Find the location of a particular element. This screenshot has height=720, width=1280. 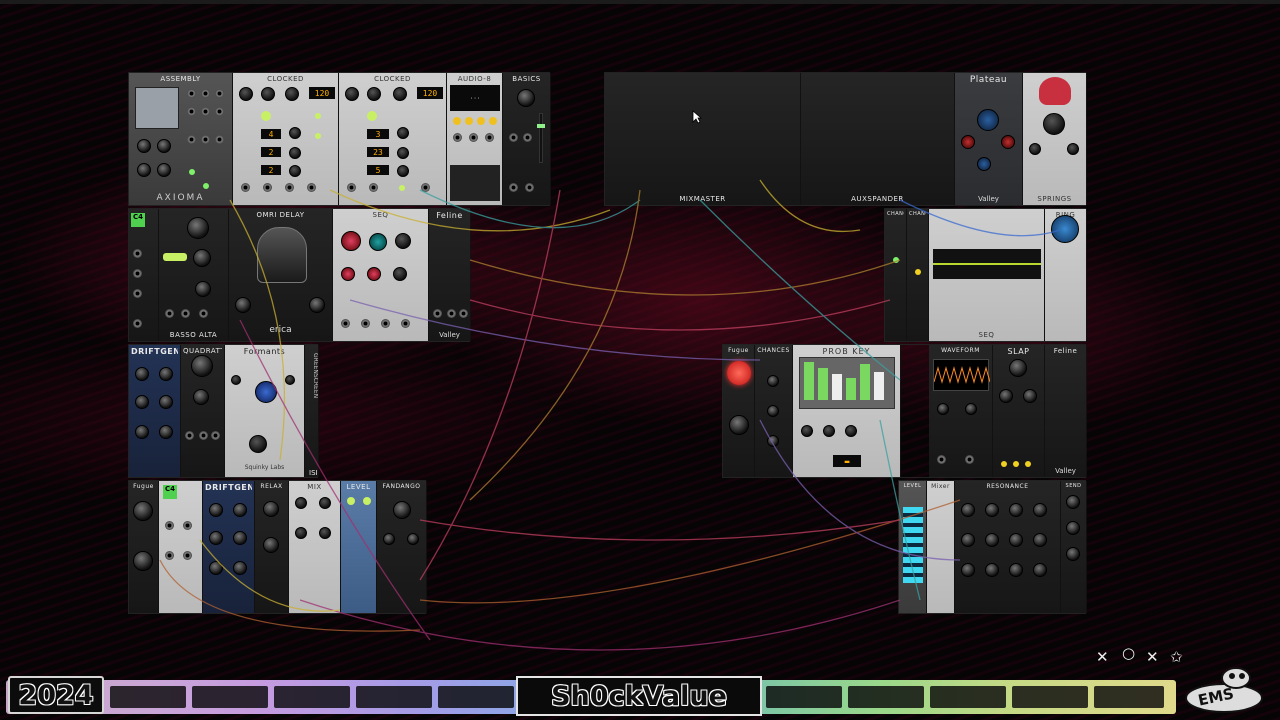

module-greenscreen: GREENSCREEN is located at coordinates (312, 411).